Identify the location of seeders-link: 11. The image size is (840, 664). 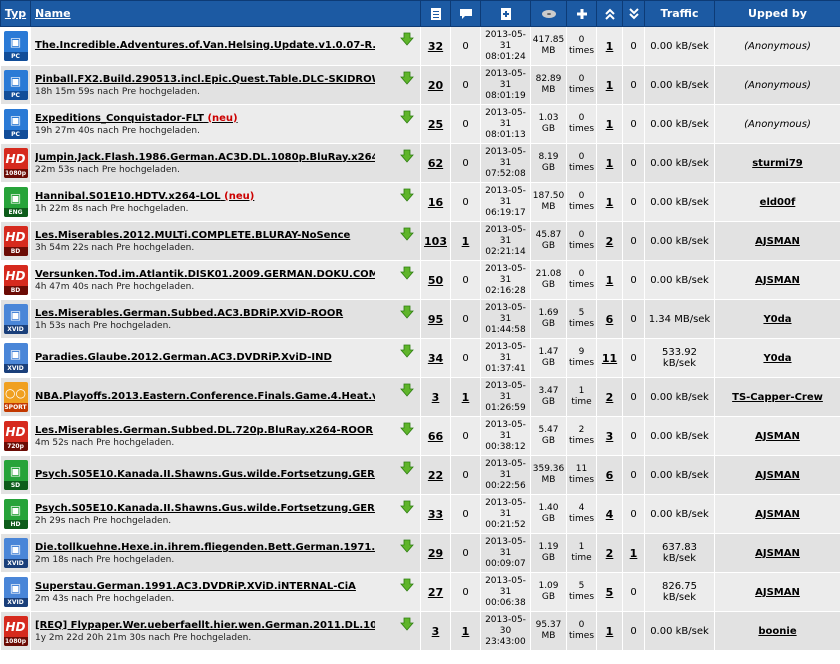
(609, 358).